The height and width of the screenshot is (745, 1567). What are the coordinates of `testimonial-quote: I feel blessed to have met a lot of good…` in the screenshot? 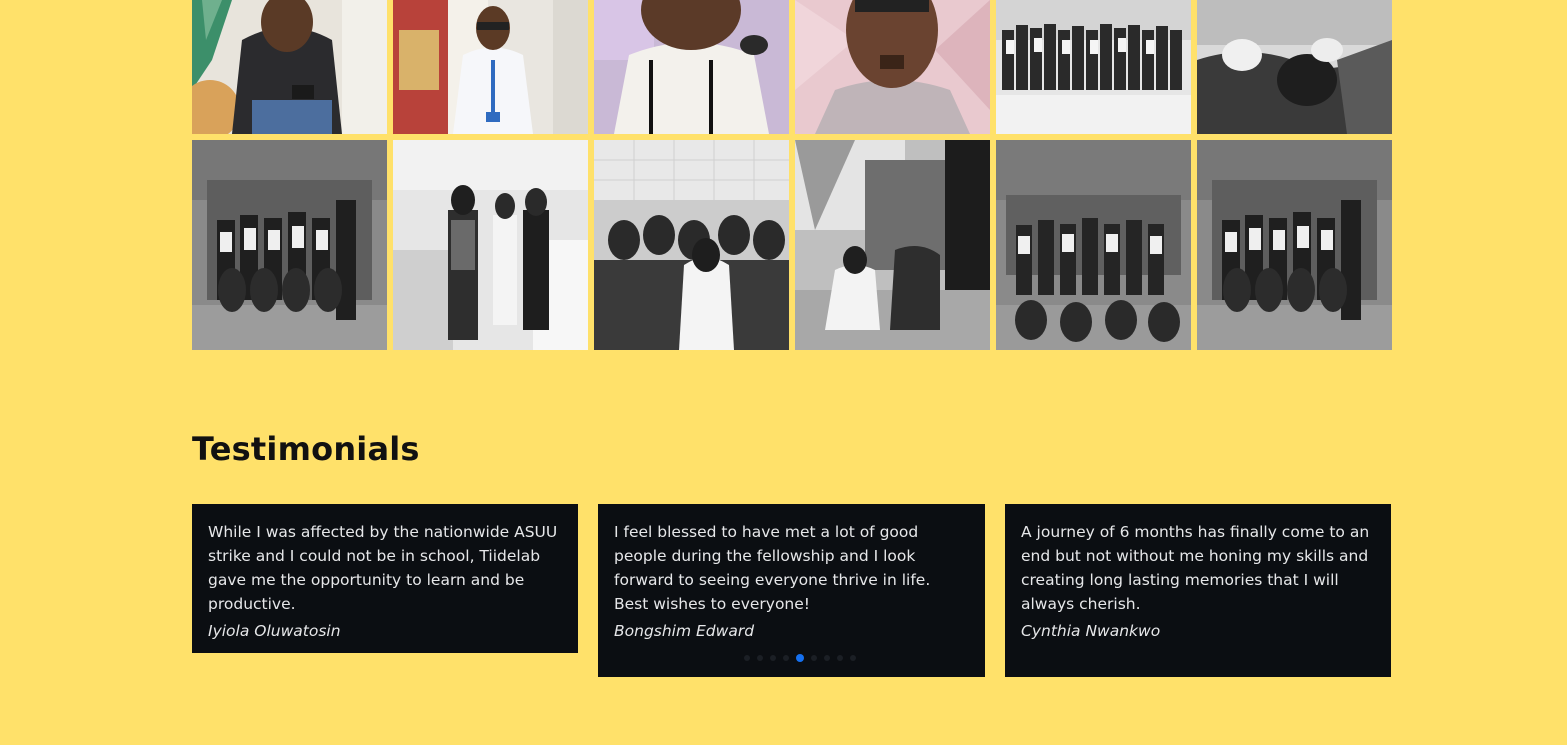 It's located at (772, 568).